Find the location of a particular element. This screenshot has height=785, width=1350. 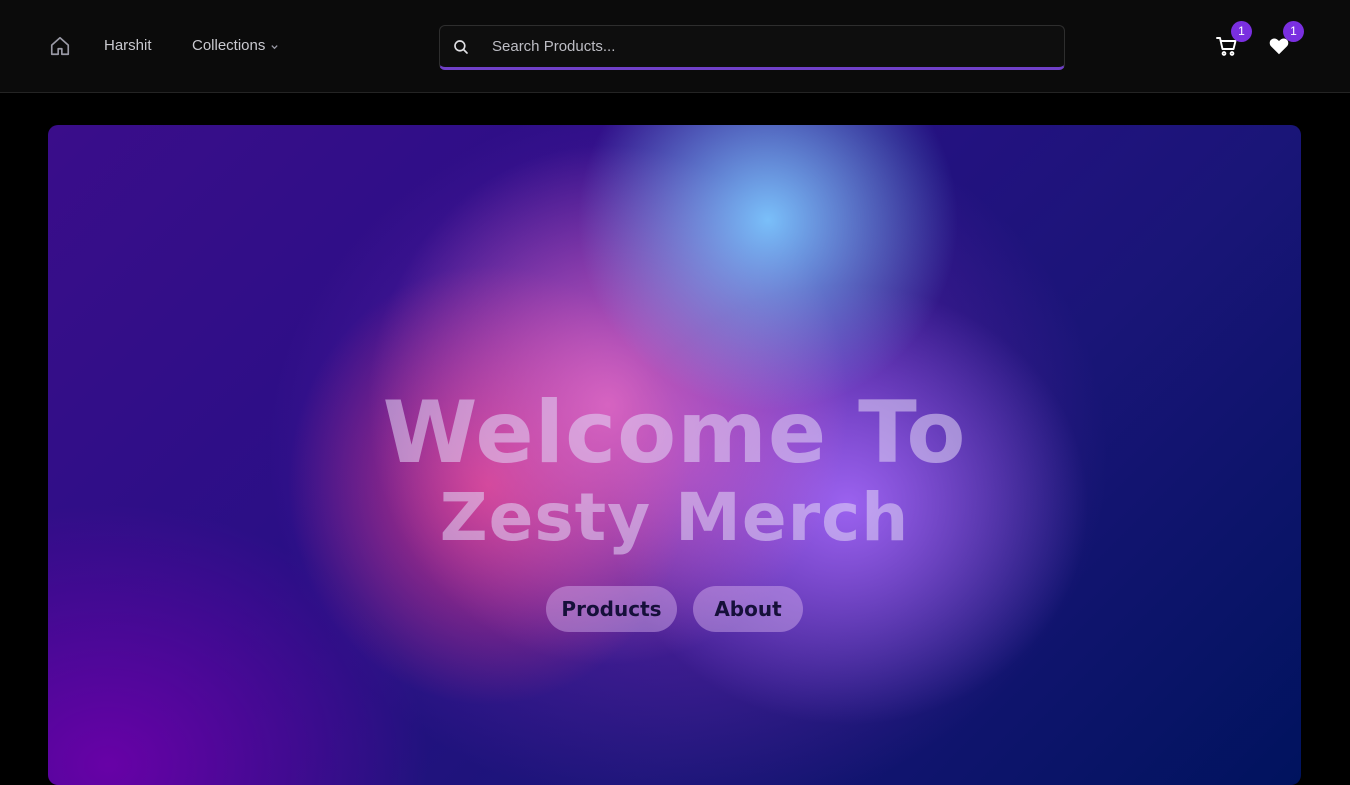

nav-user-link: Harshit is located at coordinates (128, 46).